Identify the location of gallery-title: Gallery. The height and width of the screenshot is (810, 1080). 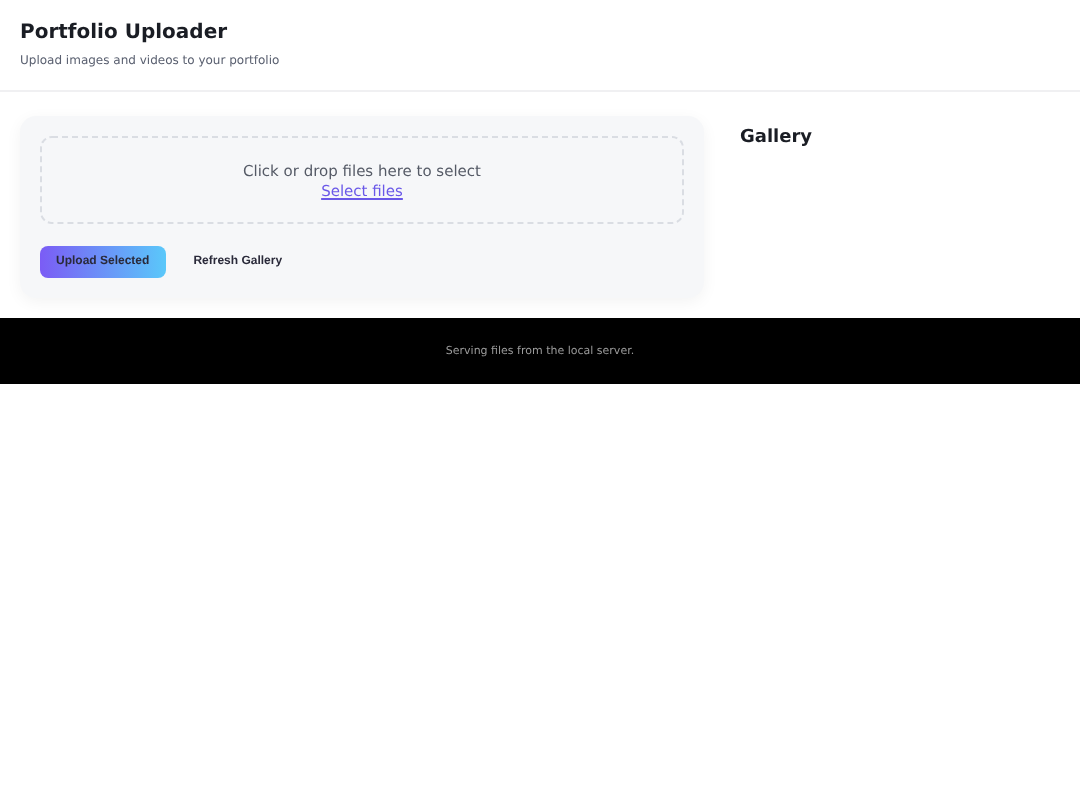
(776, 138).